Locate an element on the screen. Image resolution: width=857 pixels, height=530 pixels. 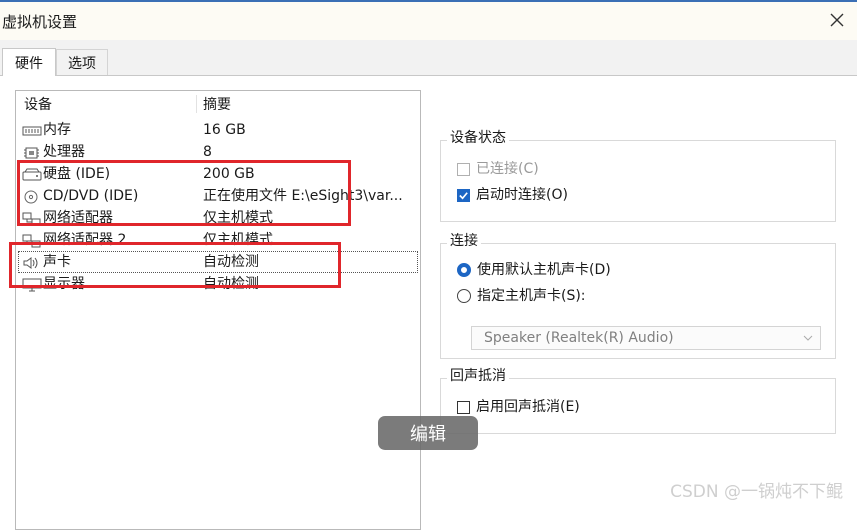
annotation-box-network is located at coordinates (175, 265).